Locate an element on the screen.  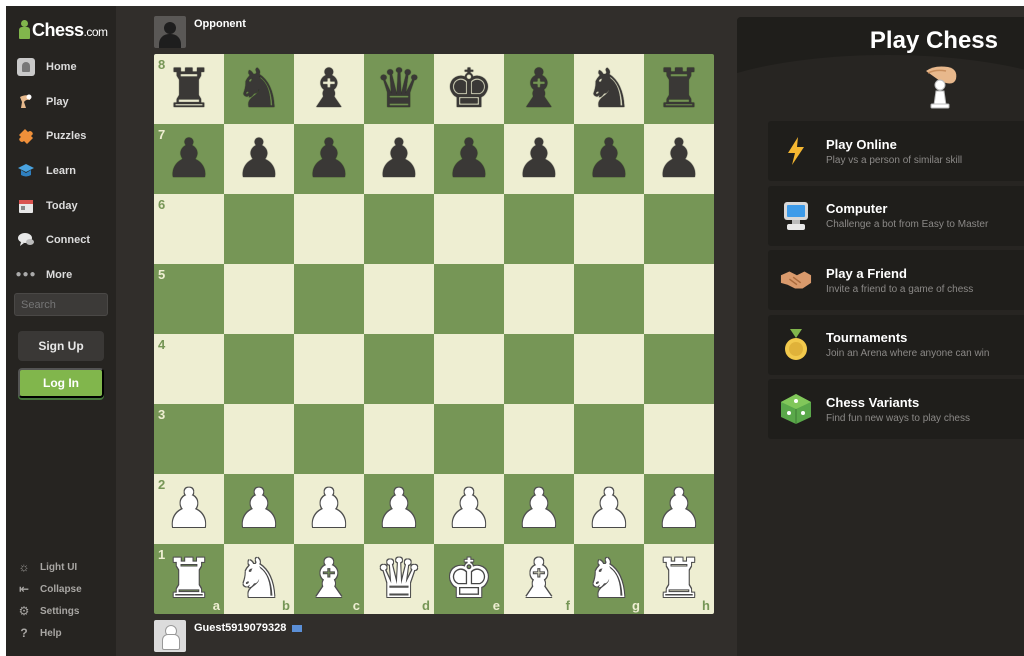
square-f8: ♝ is located at coordinates (539, 89).